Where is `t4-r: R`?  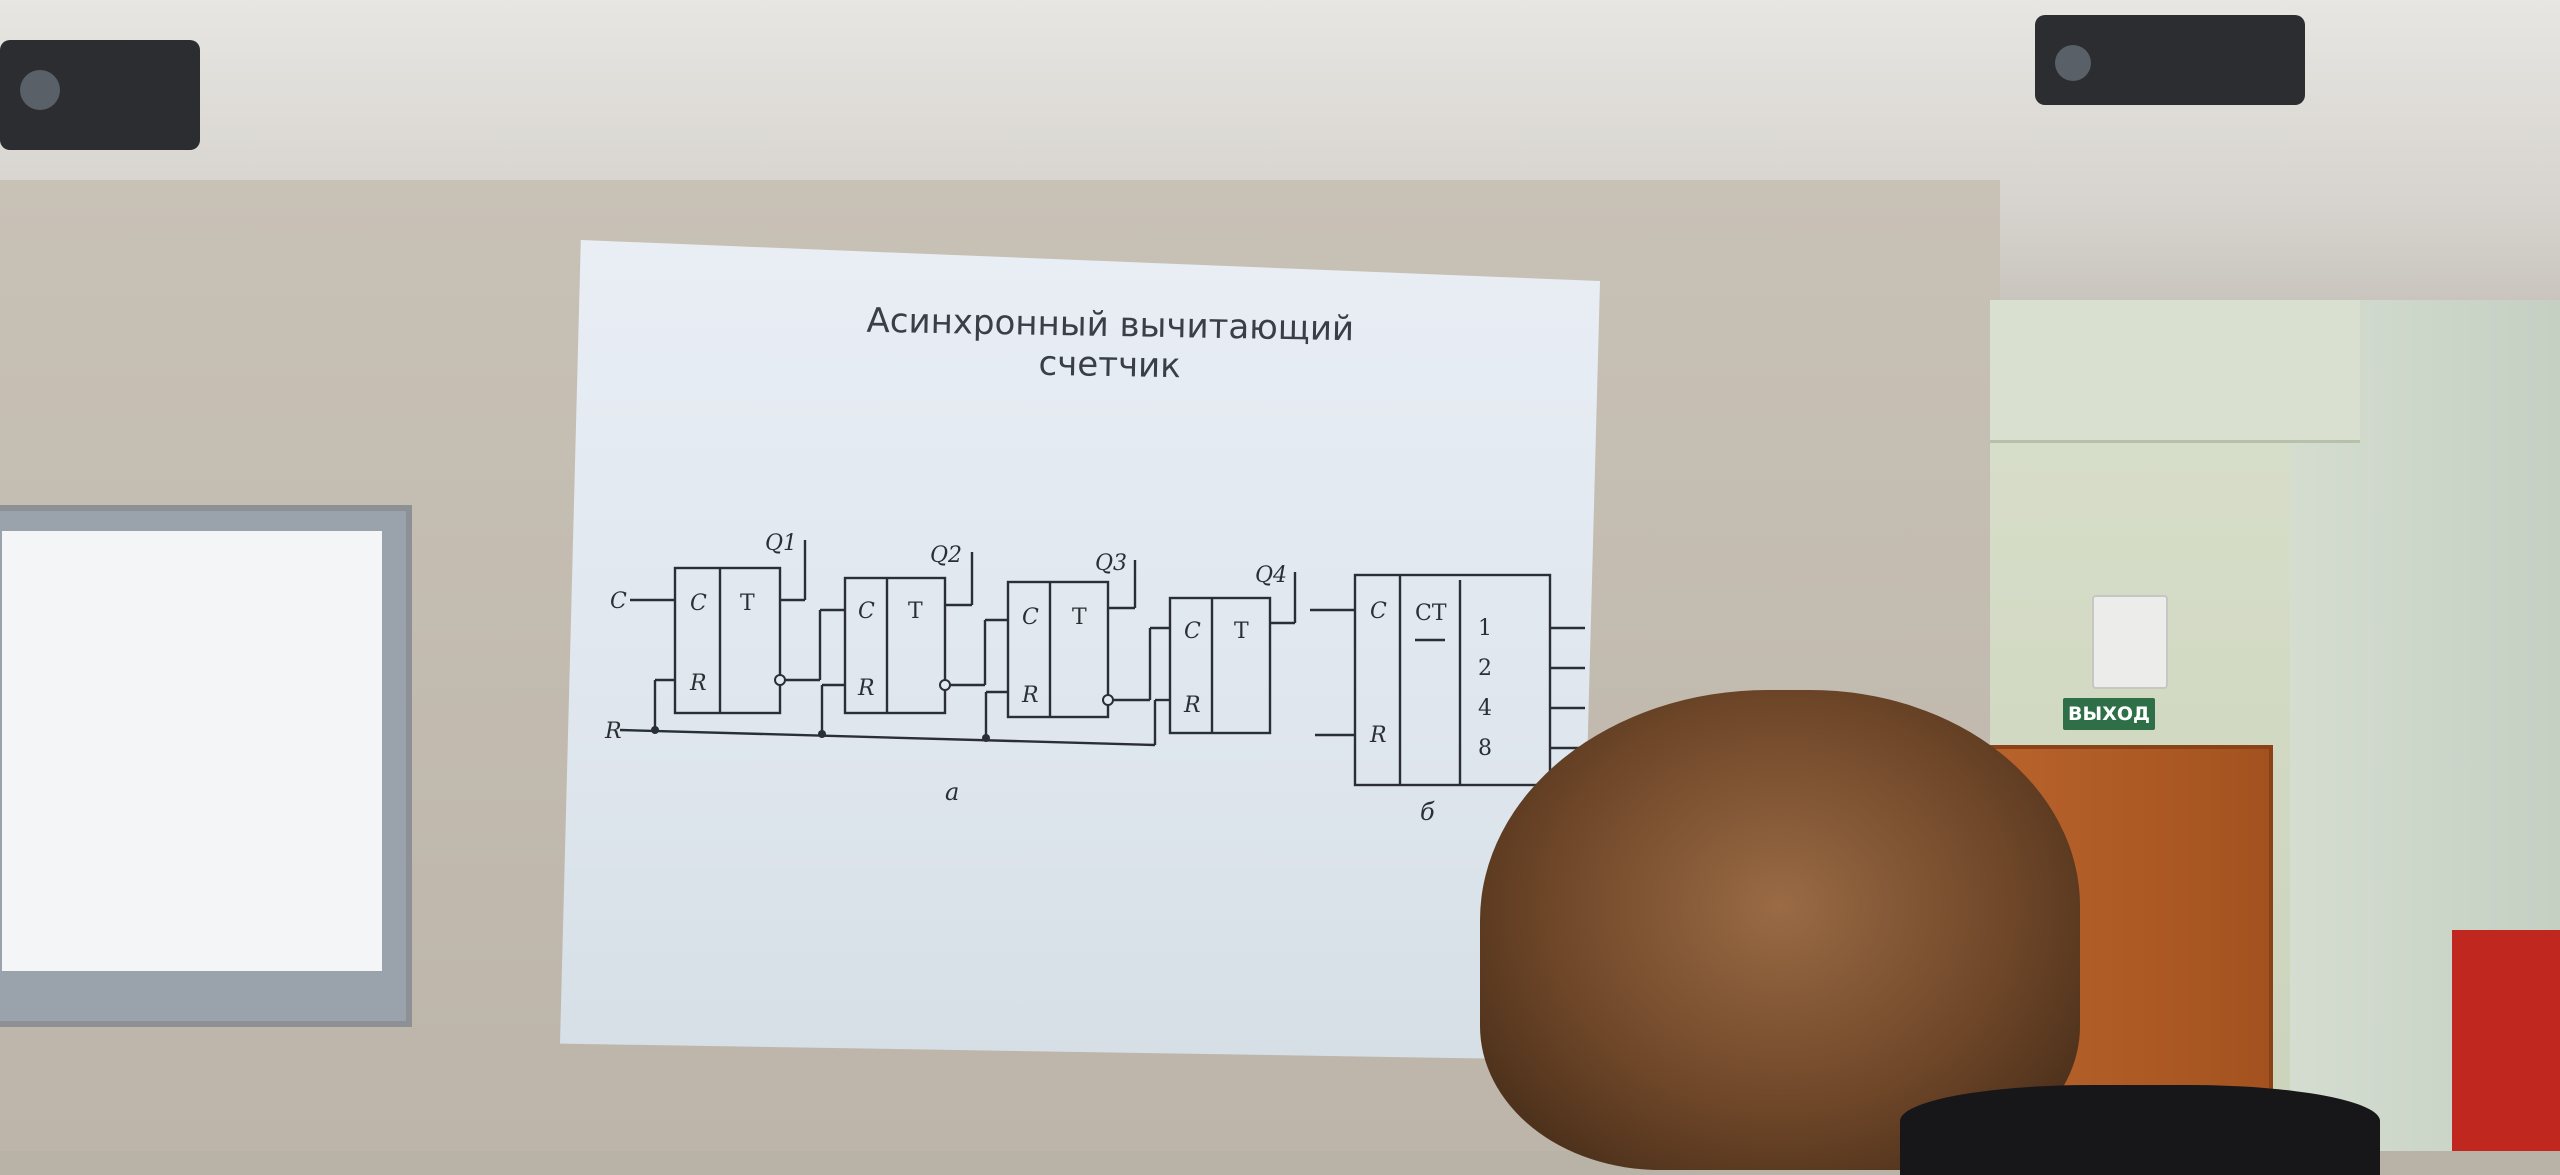
t4-r: R is located at coordinates (1192, 705).